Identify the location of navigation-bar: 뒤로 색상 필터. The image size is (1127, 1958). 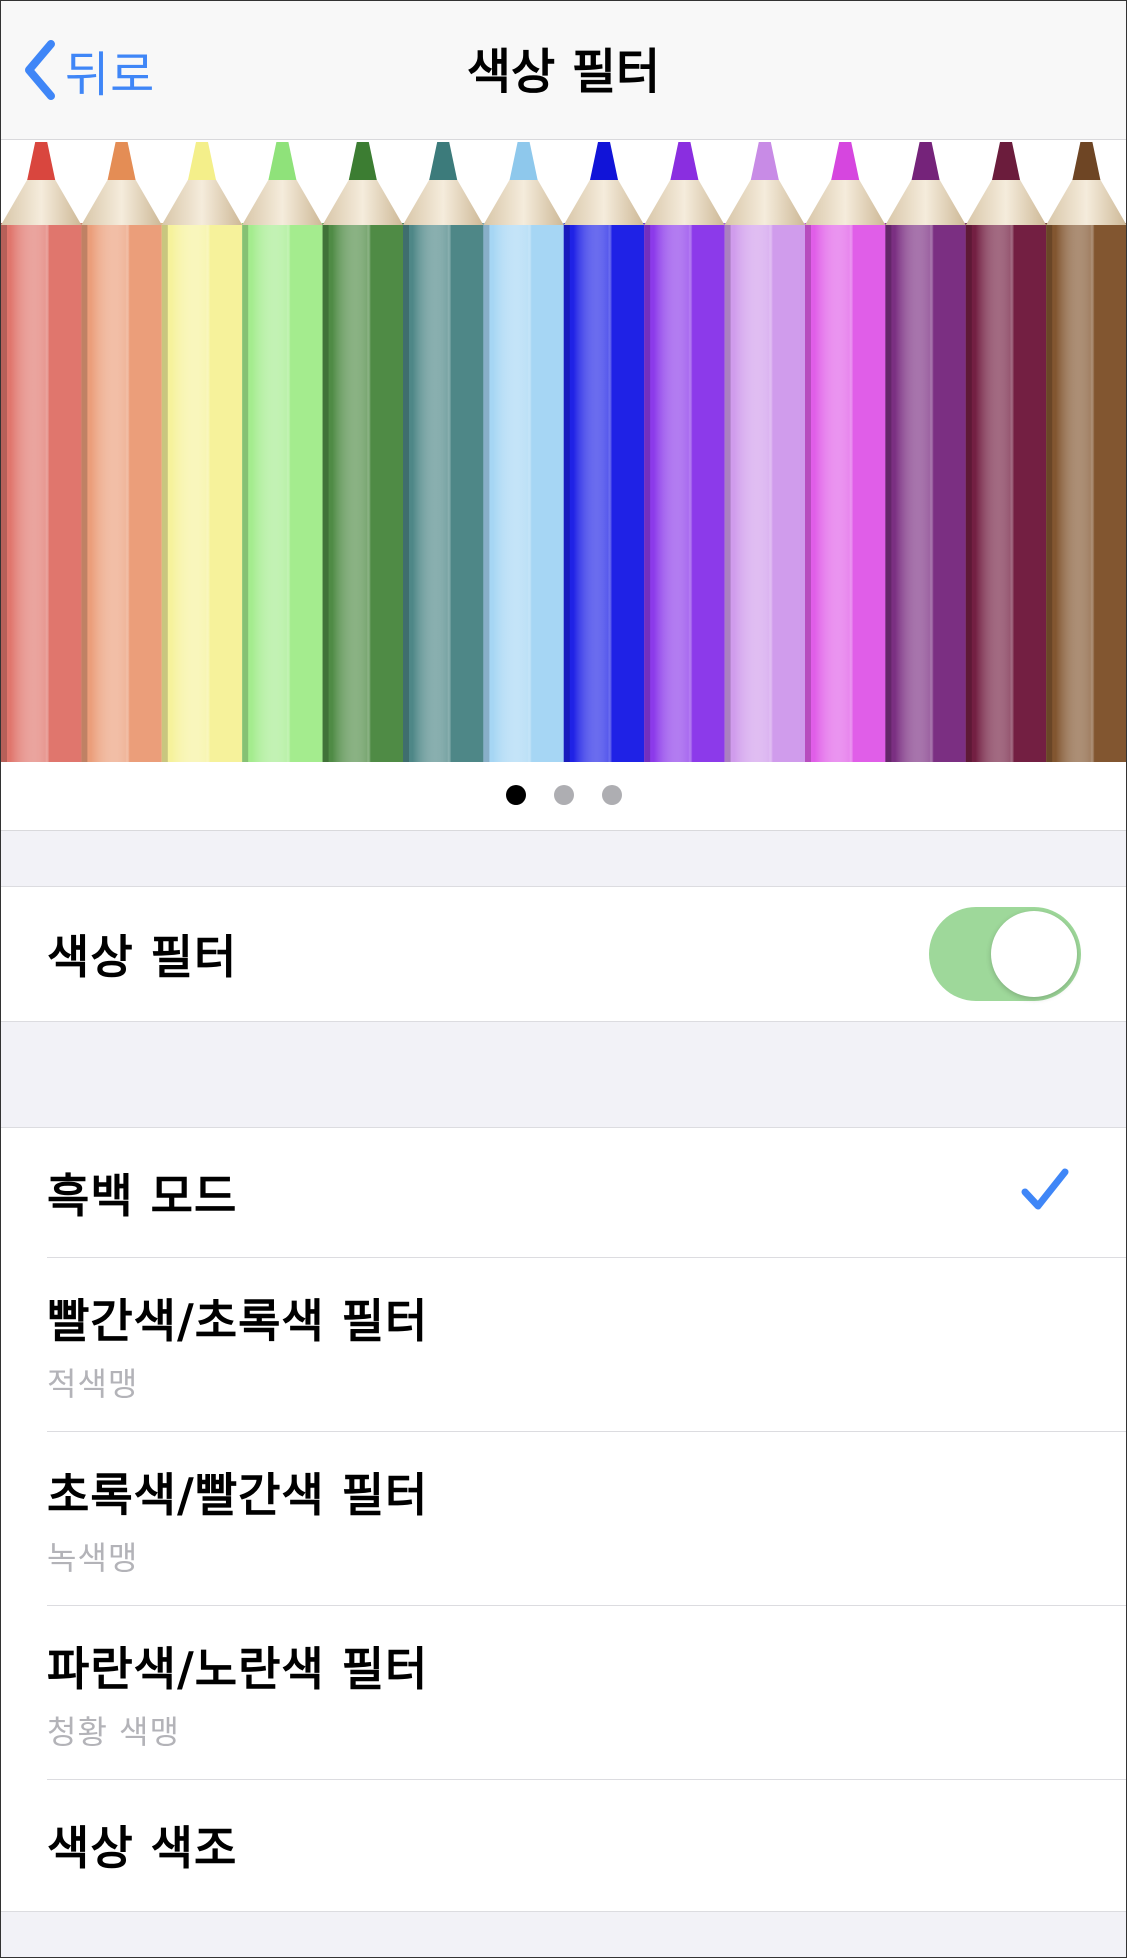
(563, 70).